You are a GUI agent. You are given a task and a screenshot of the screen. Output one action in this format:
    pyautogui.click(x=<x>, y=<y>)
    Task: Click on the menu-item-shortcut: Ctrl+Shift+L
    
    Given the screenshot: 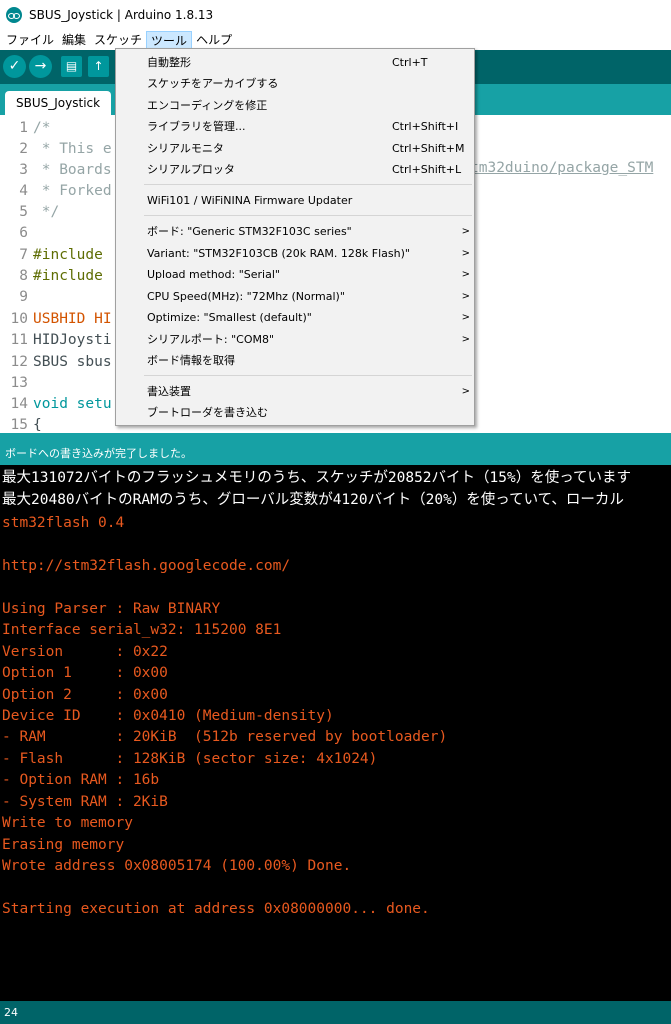 What is the action you would take?
    pyautogui.click(x=427, y=169)
    